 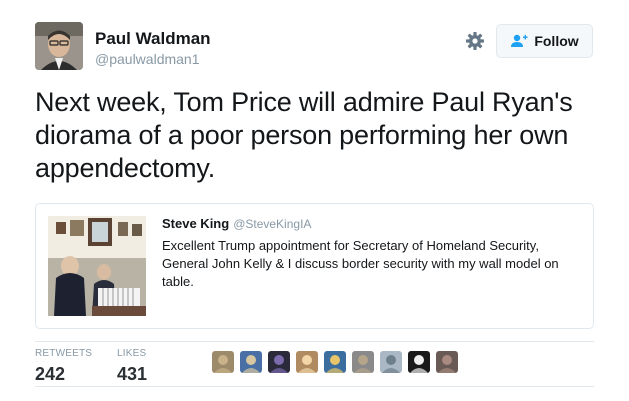 I want to click on follow-label: Follow, so click(x=556, y=41).